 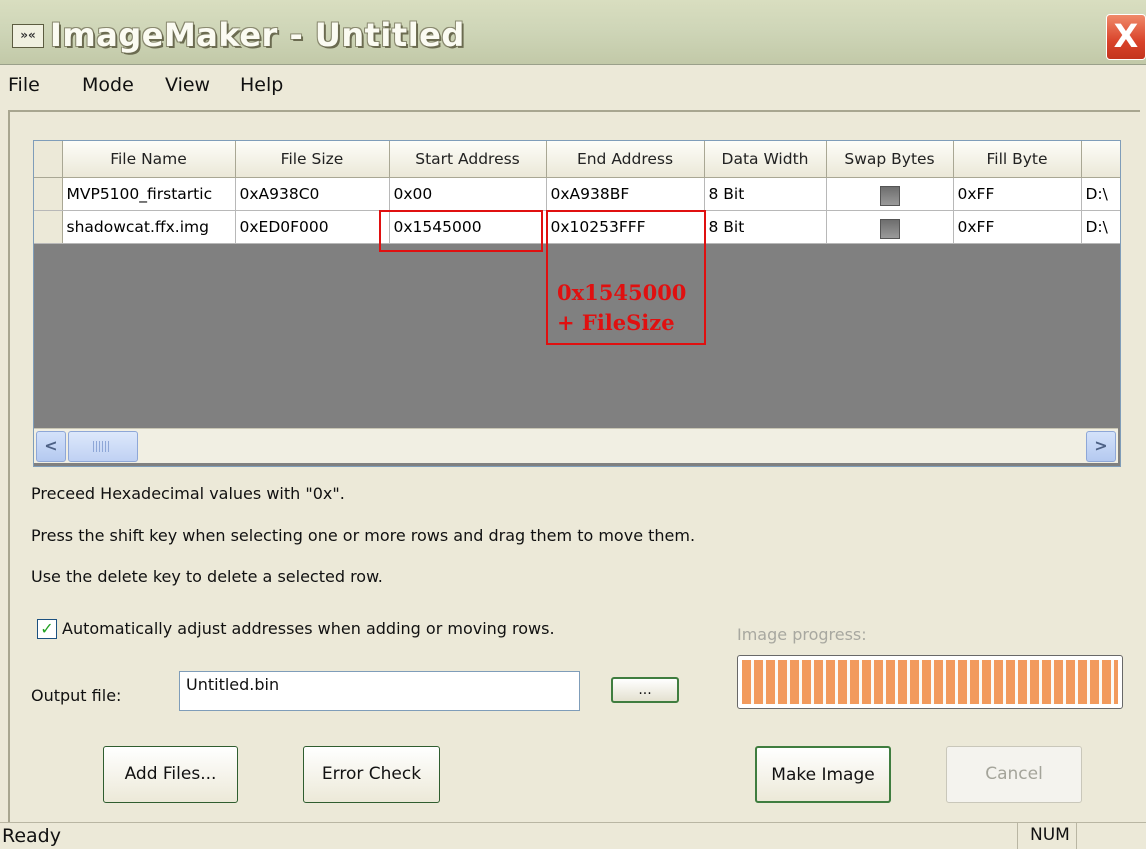 What do you see at coordinates (1100, 159) in the screenshot?
I see `column-header-path` at bounding box center [1100, 159].